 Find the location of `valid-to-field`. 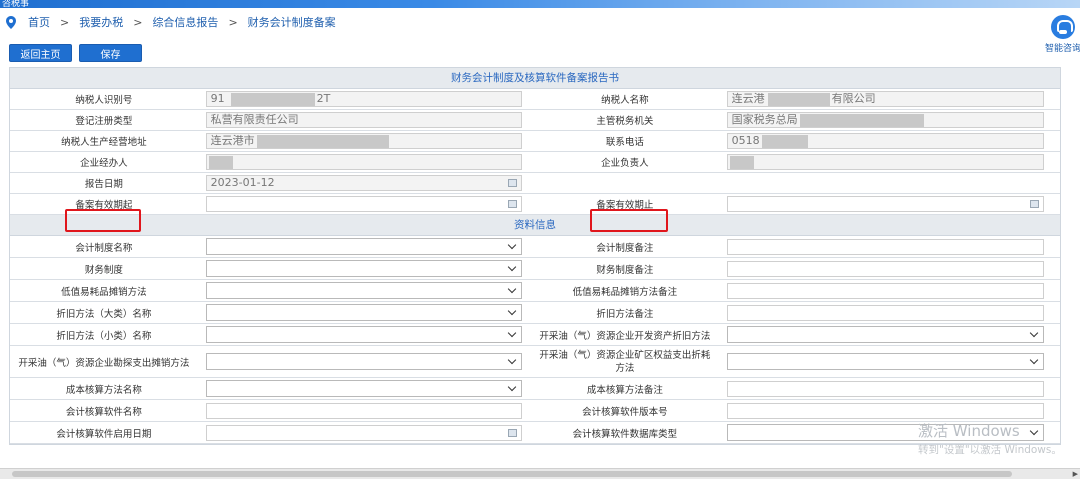

valid-to-field is located at coordinates (885, 204).